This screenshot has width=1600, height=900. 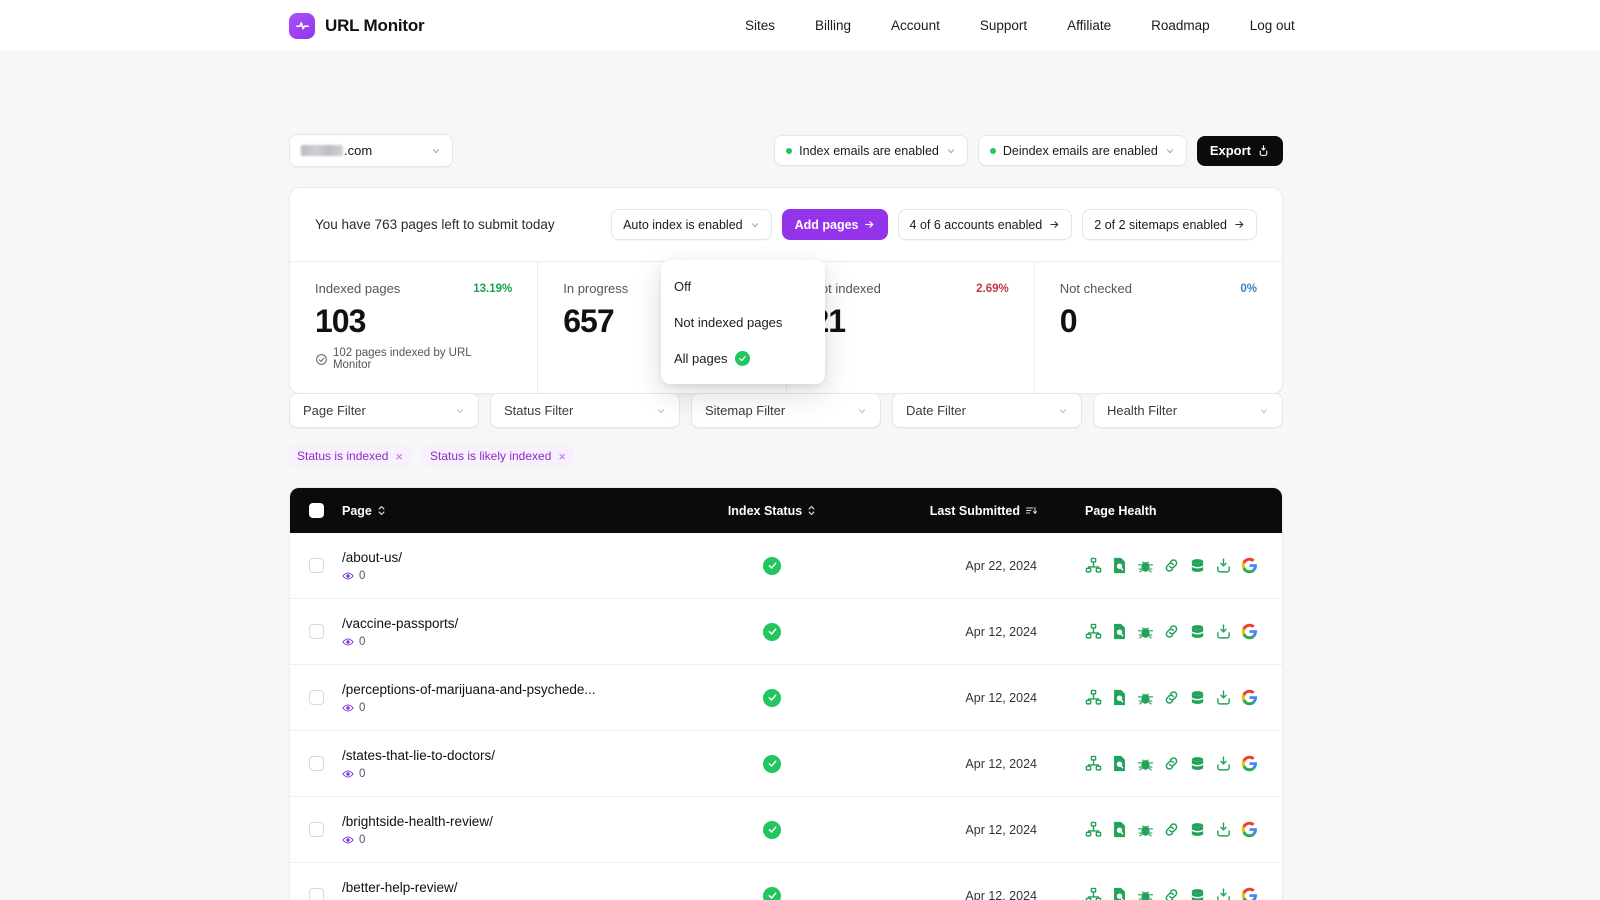 What do you see at coordinates (760, 25) in the screenshot?
I see `nav-item-sites: Sites` at bounding box center [760, 25].